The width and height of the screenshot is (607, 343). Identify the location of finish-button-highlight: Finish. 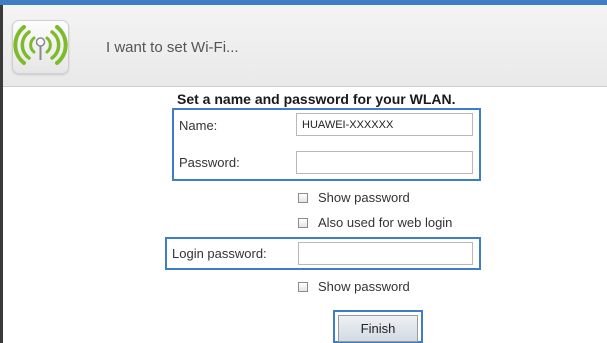
(378, 326).